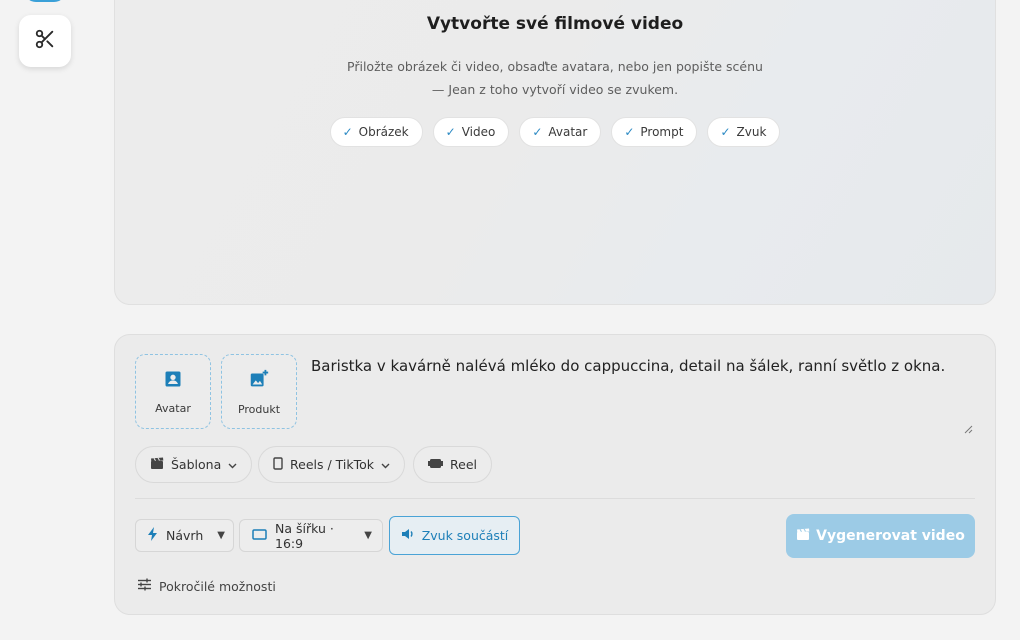 The image size is (1020, 640). I want to click on product-upload-button: Produkt, so click(259, 391).